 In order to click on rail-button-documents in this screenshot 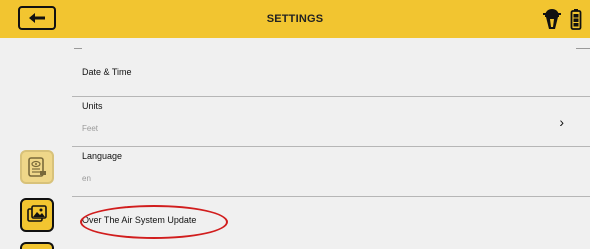, I will do `click(37, 167)`.